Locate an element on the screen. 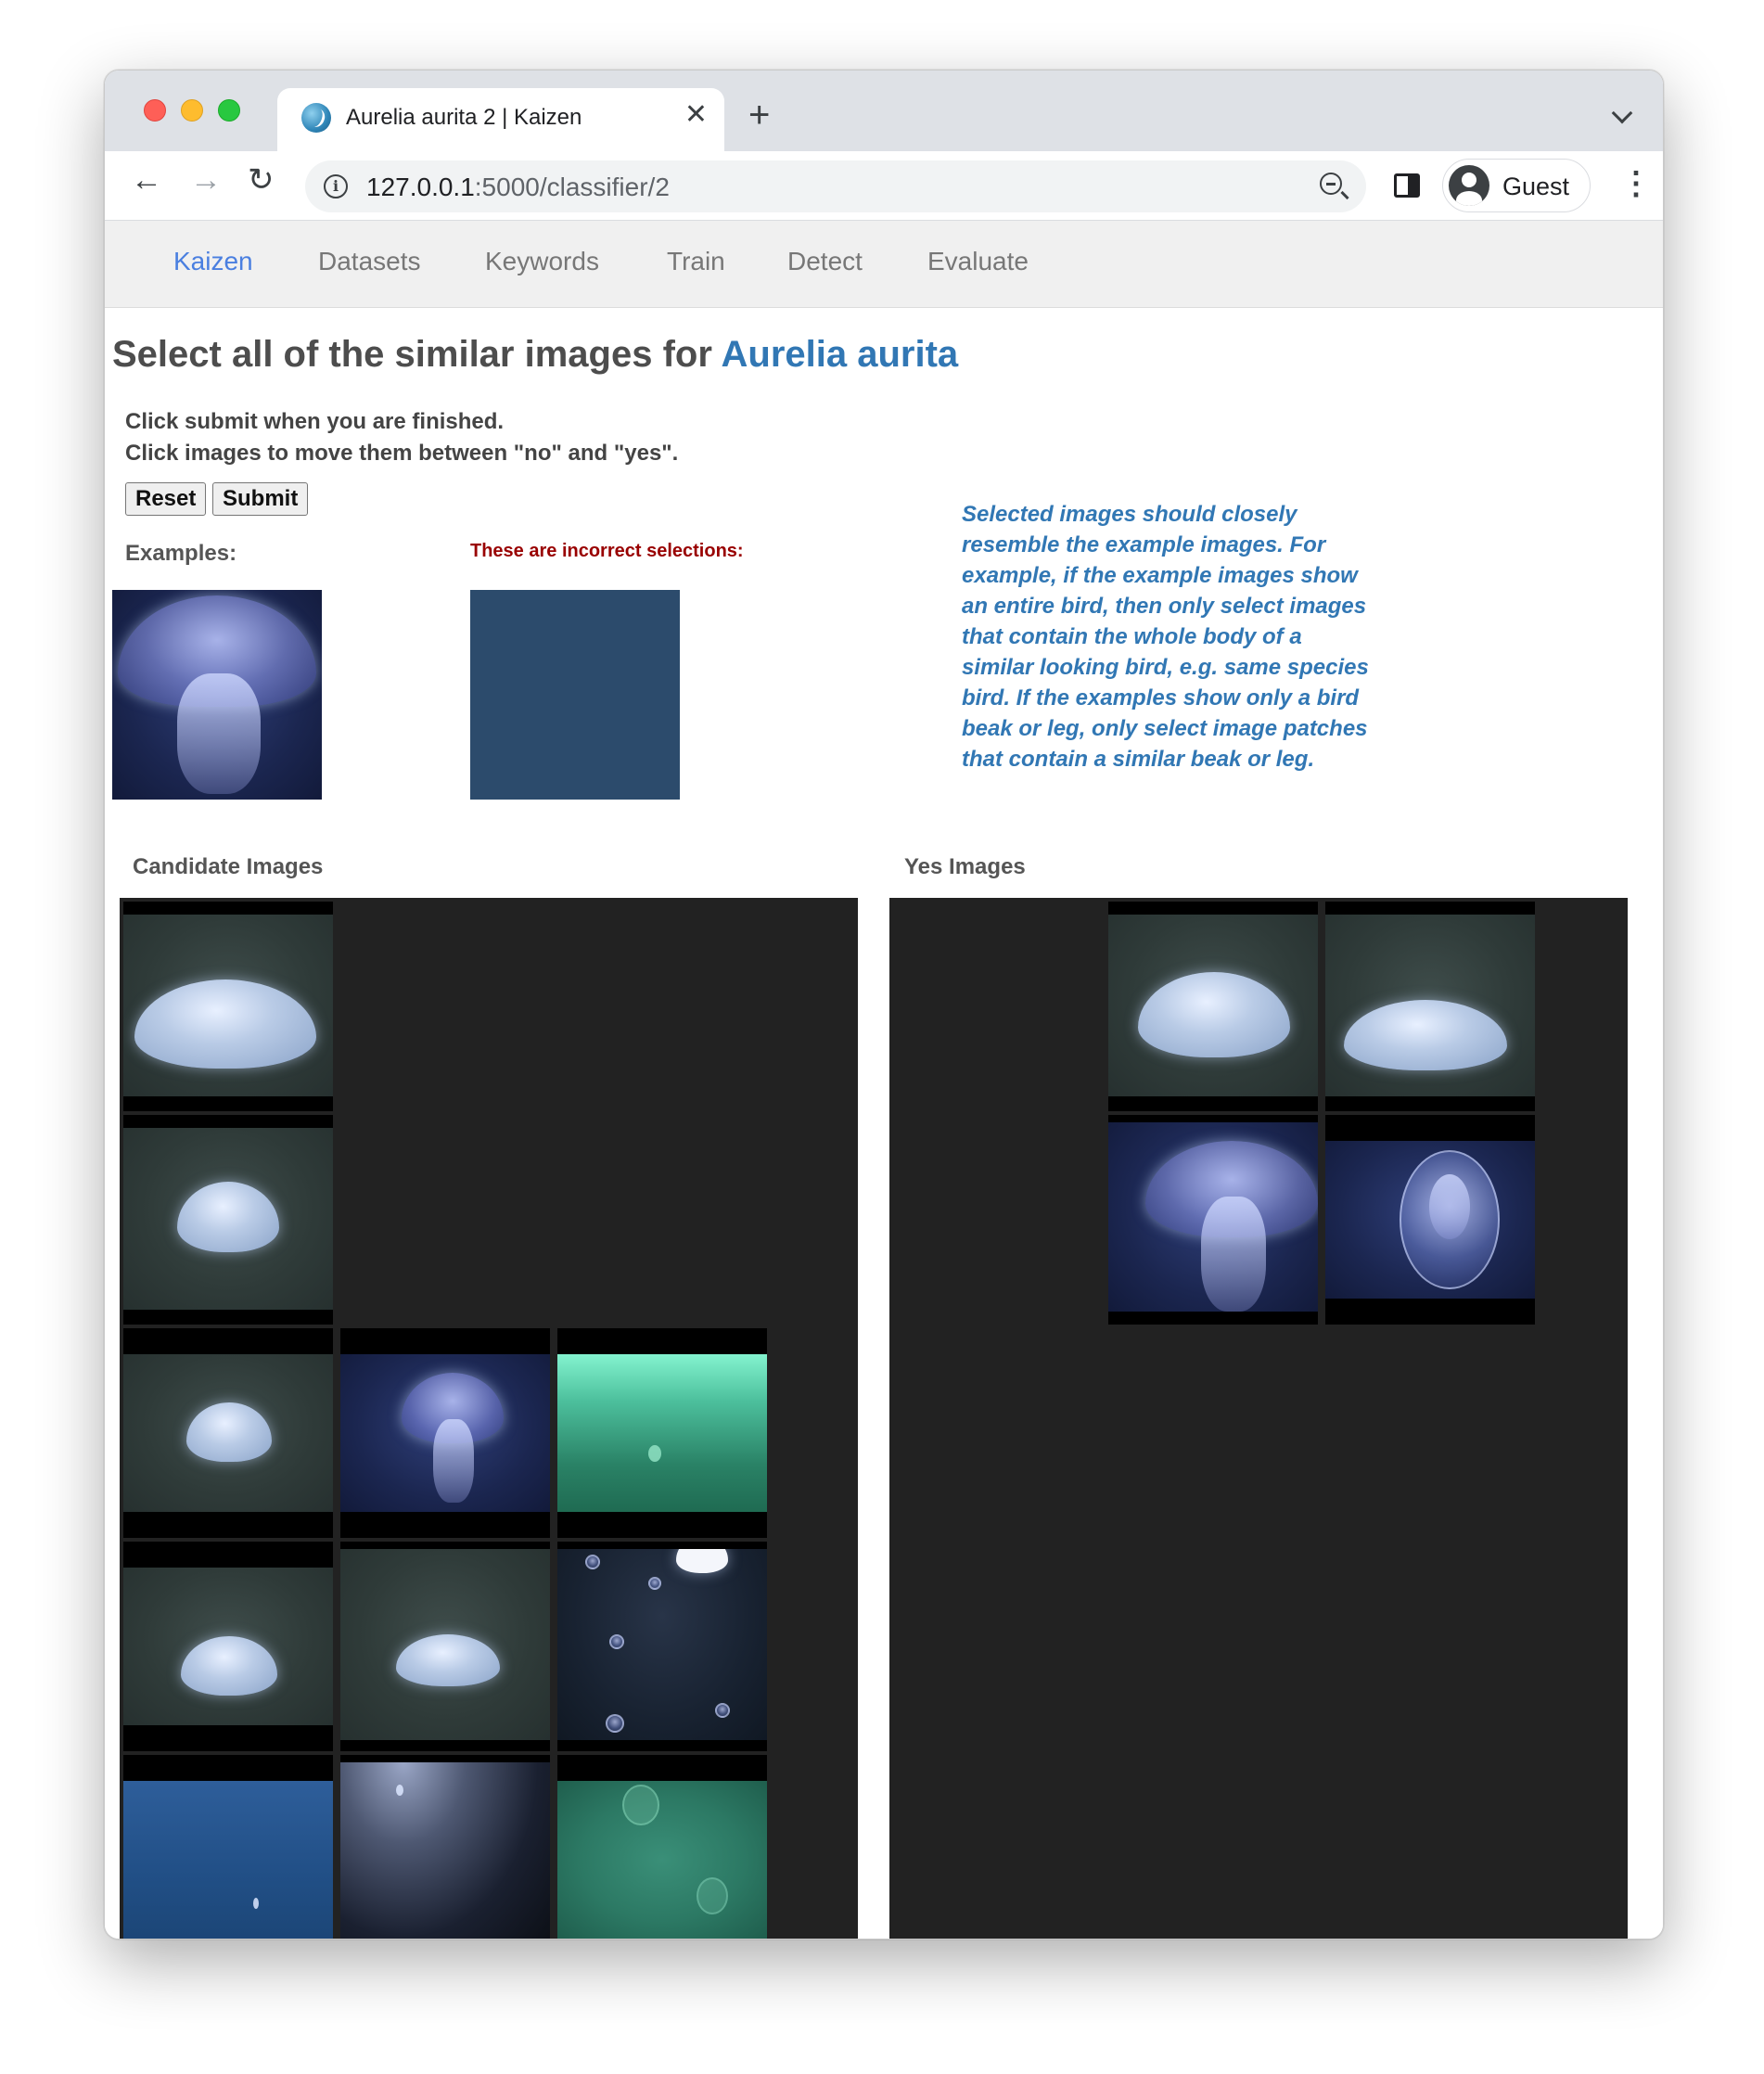 This screenshot has height=2074, width=1764. nav-link-train: Train is located at coordinates (696, 261).